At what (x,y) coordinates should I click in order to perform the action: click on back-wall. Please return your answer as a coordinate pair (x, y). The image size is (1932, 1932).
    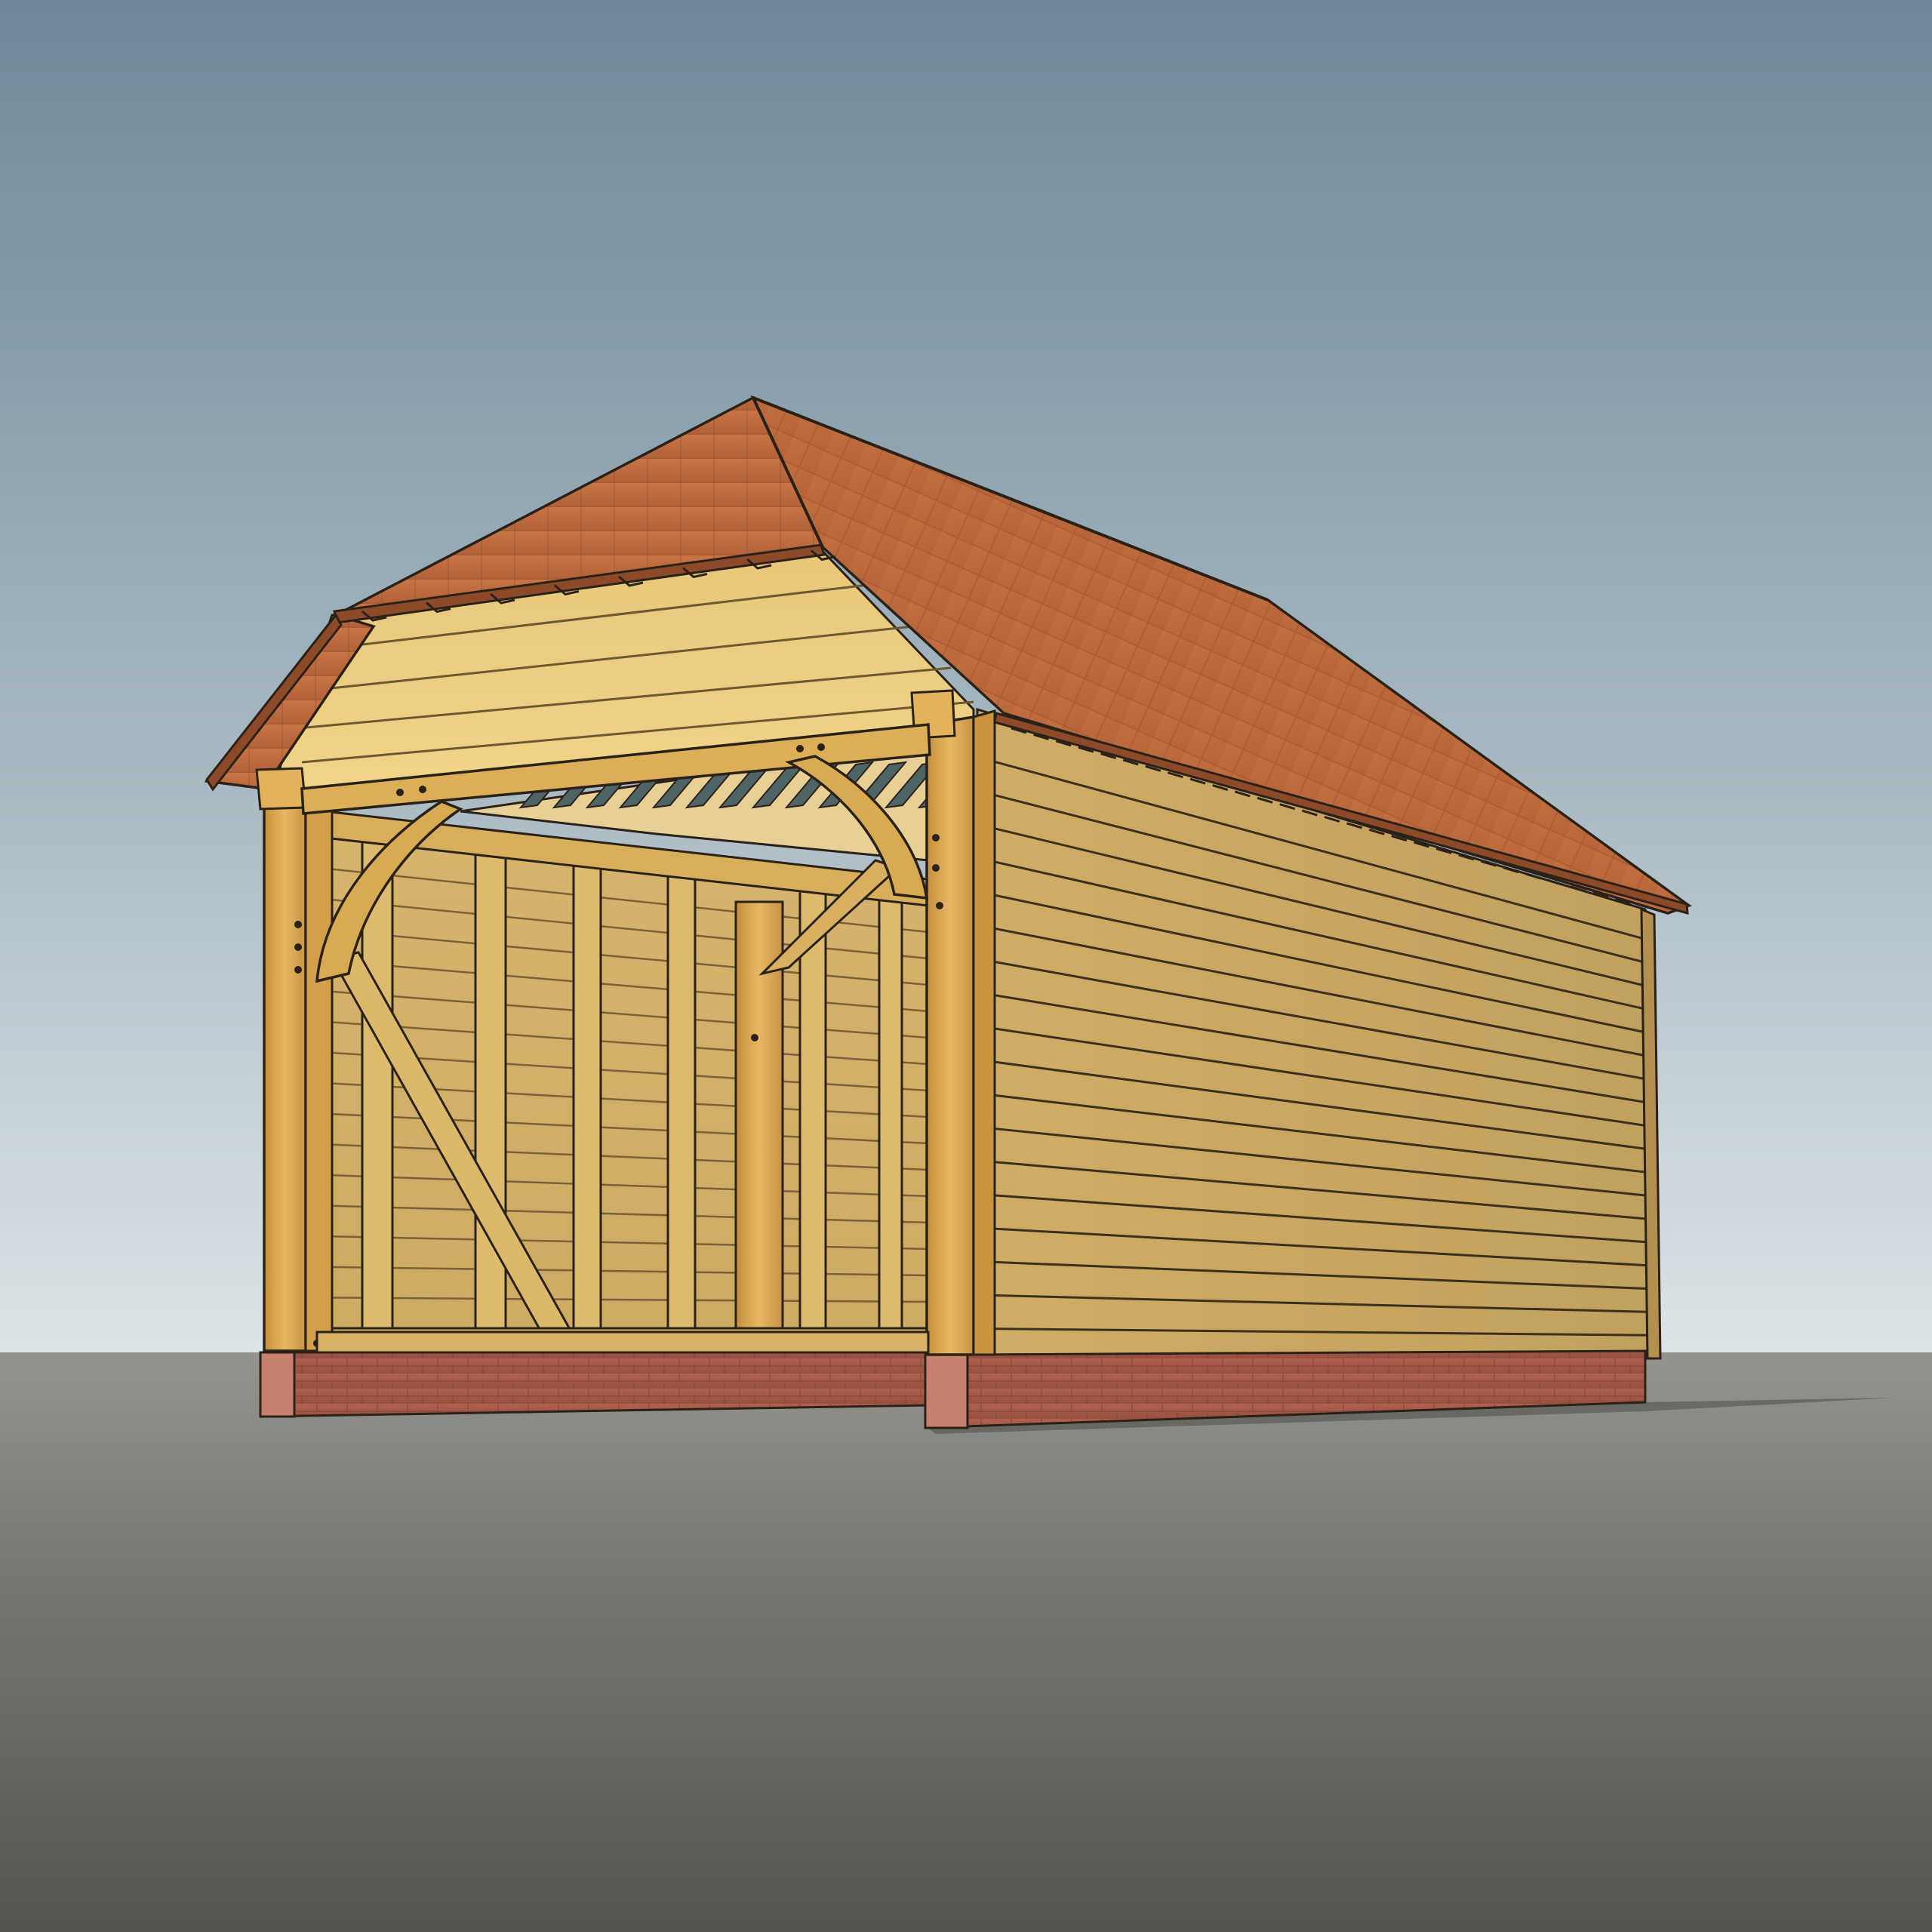
    Looking at the image, I should click on (626, 1081).